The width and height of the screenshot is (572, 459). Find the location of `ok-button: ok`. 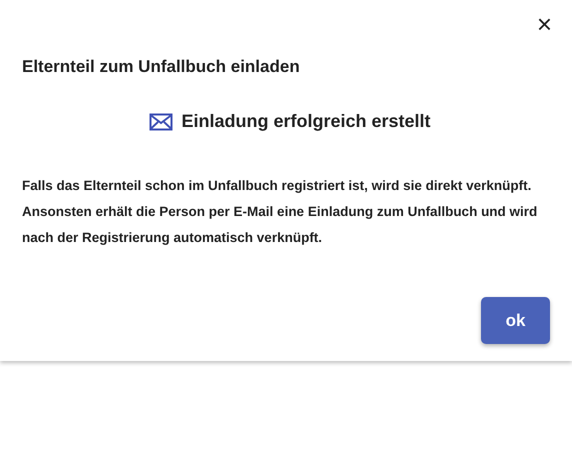

ok-button: ok is located at coordinates (515, 320).